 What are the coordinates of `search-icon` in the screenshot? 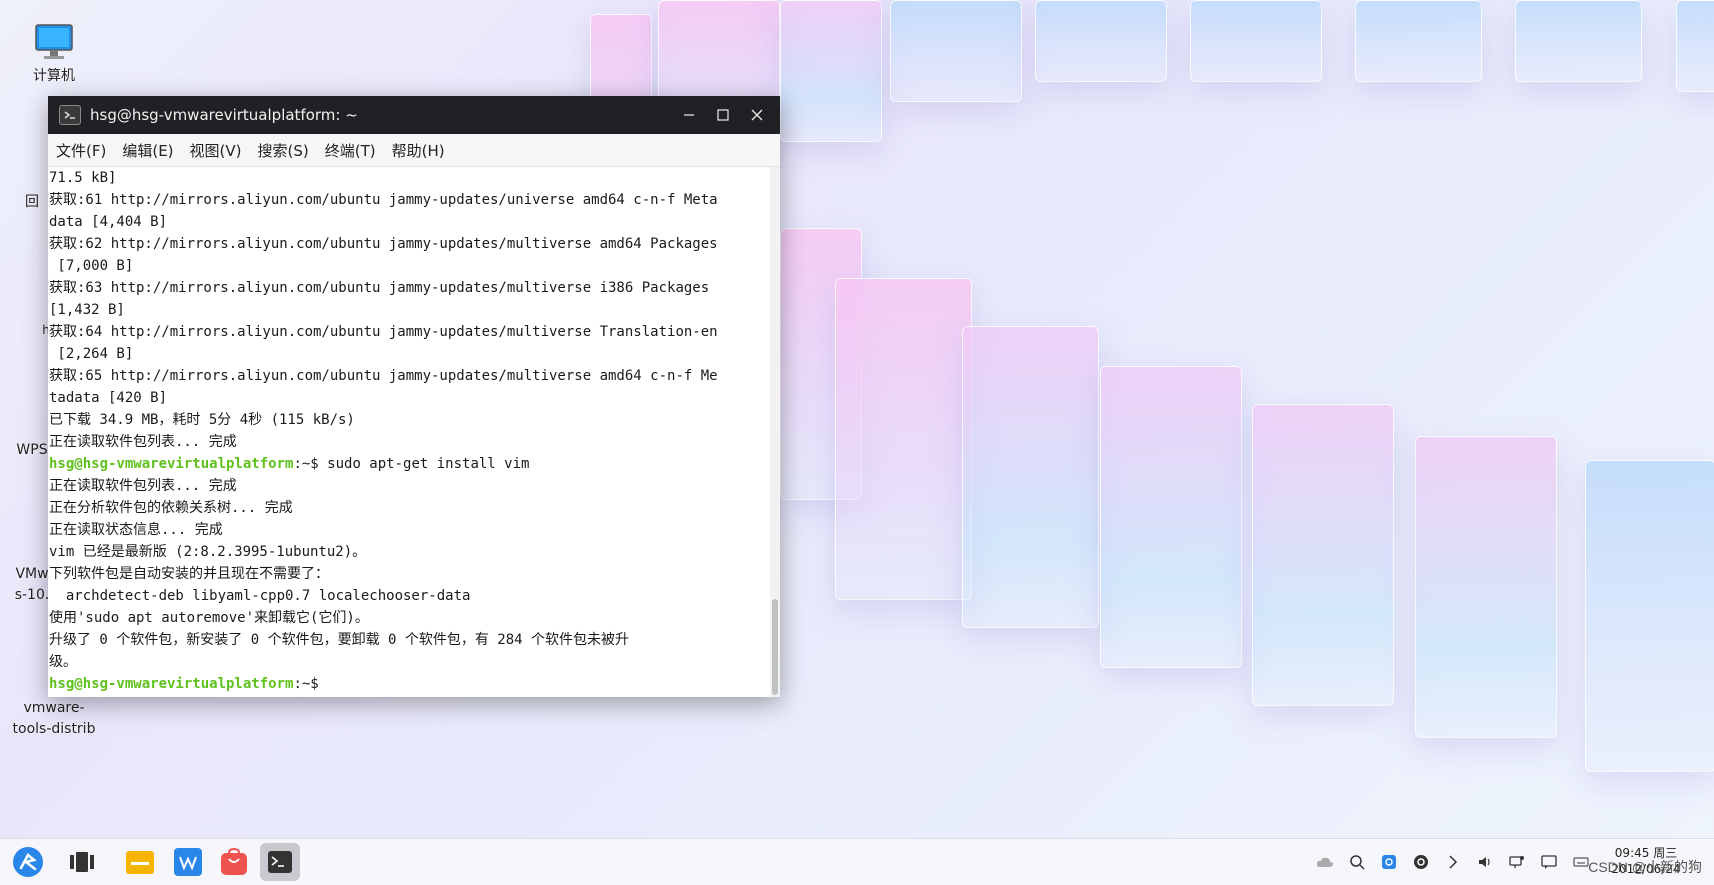 It's located at (1357, 862).